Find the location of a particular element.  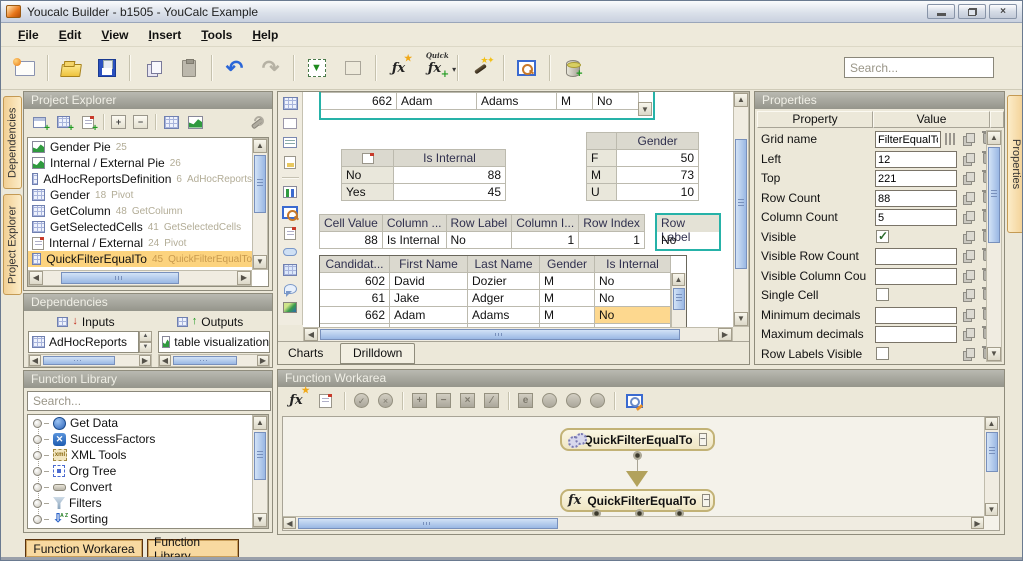

pivot-row: No 88 is located at coordinates (423, 175).